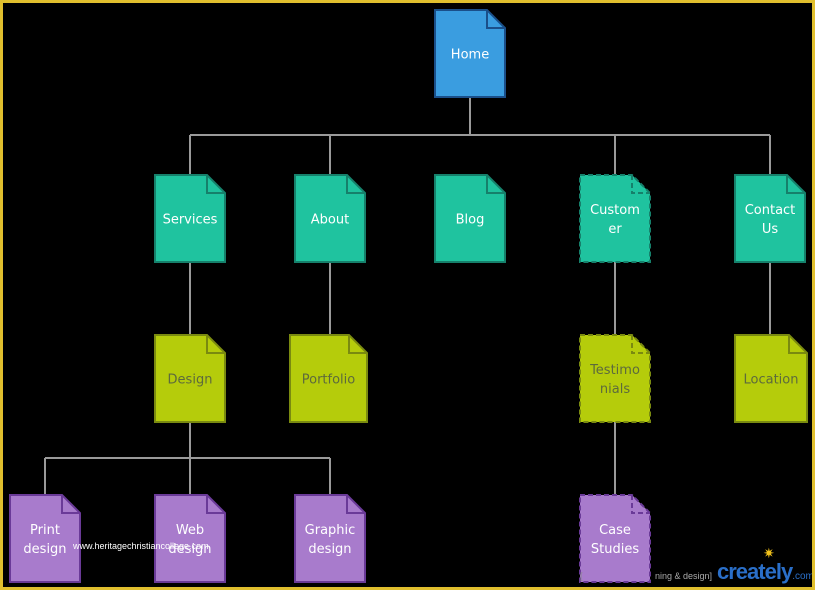  Describe the element at coordinates (614, 370) in the screenshot. I see `node-label: Testimo` at that location.